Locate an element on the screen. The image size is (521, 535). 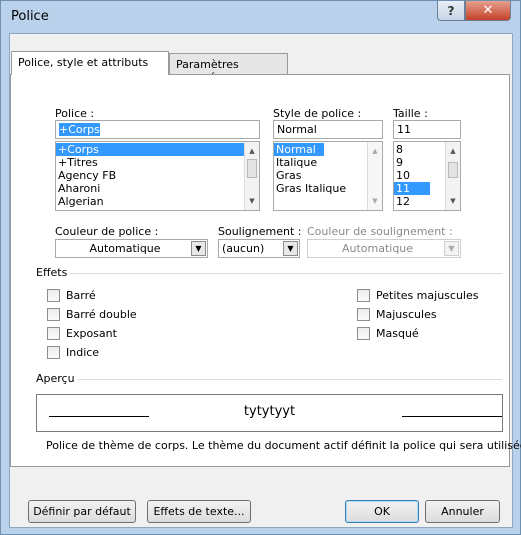
size-input-value: 11 is located at coordinates (404, 129).